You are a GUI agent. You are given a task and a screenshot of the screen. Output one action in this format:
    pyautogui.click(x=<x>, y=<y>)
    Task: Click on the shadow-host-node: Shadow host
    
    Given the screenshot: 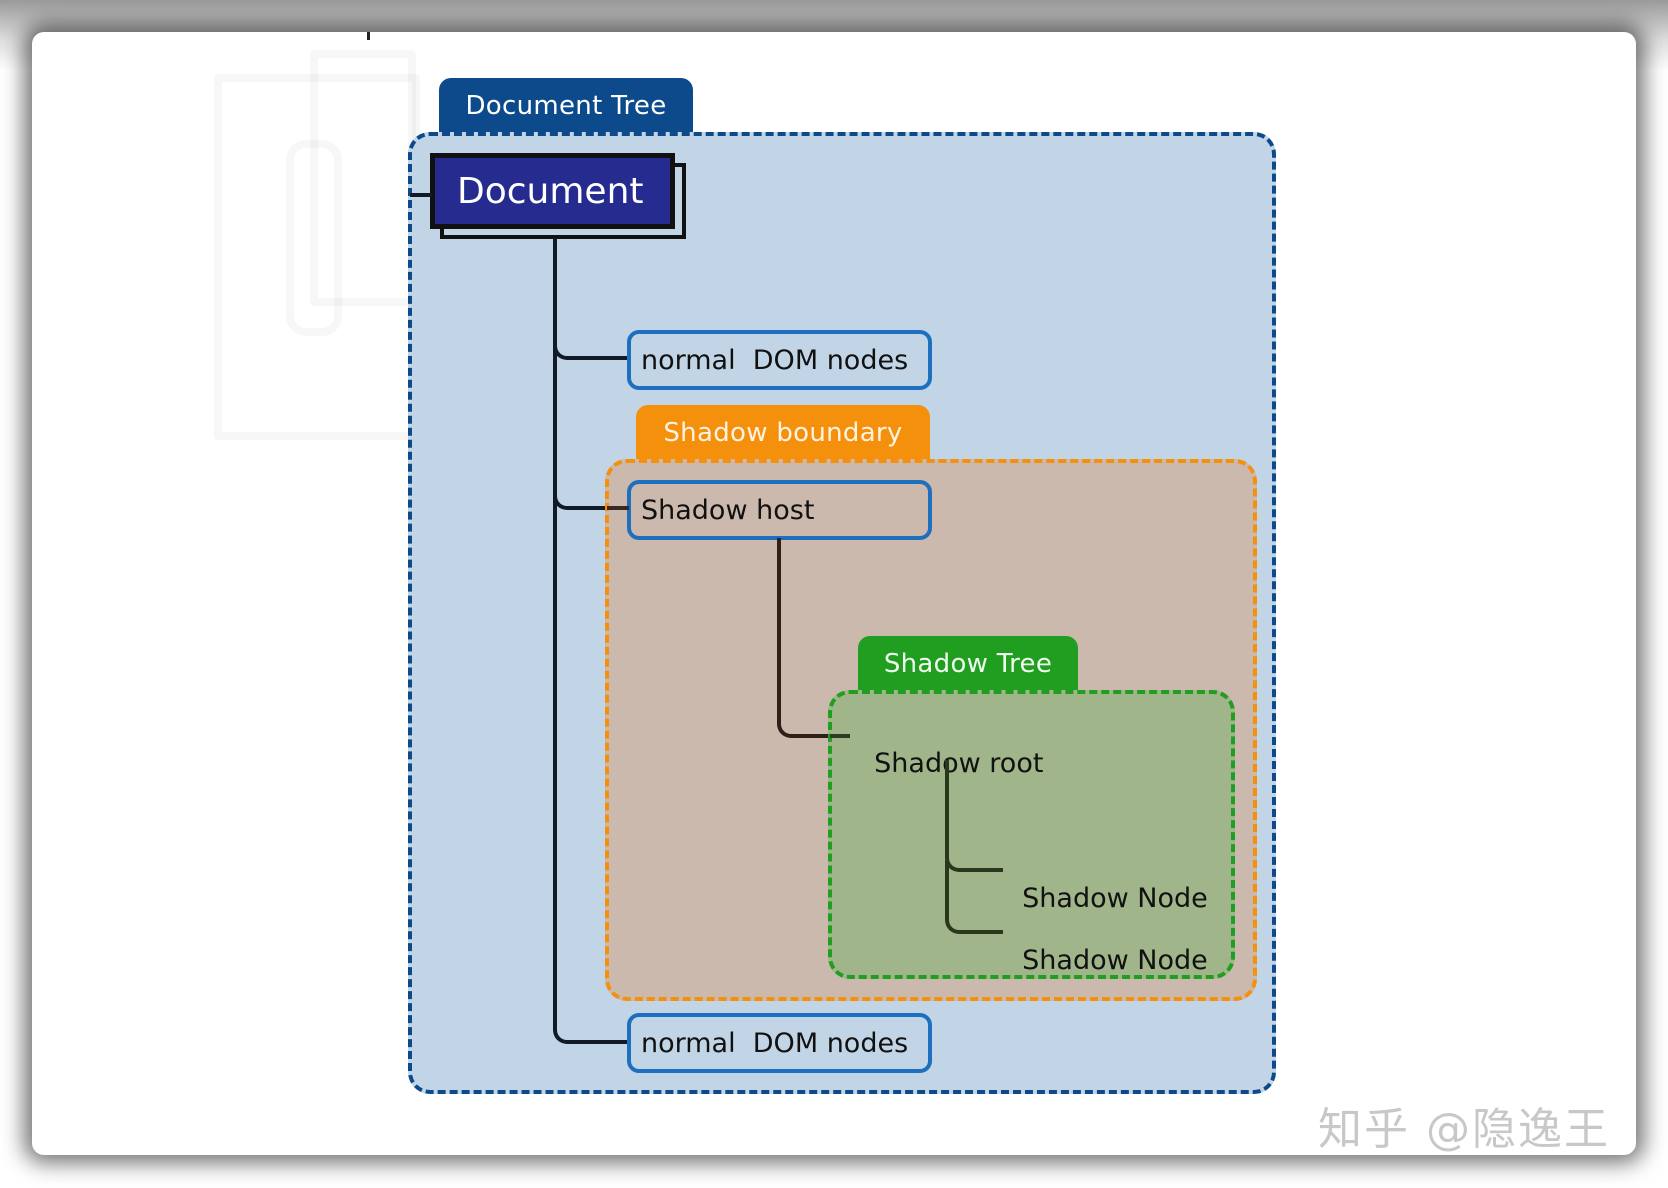 What is the action you would take?
    pyautogui.click(x=779, y=510)
    